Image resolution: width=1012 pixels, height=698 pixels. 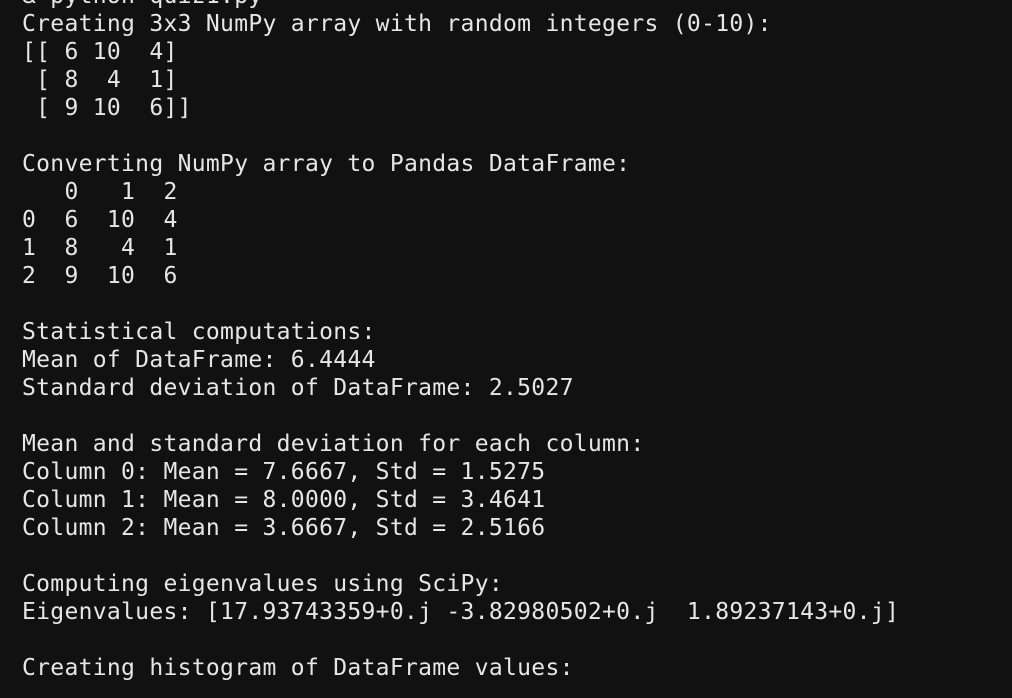 I want to click on output-line: Standard deviation of DataFrame: 2.5027, so click(x=298, y=388).